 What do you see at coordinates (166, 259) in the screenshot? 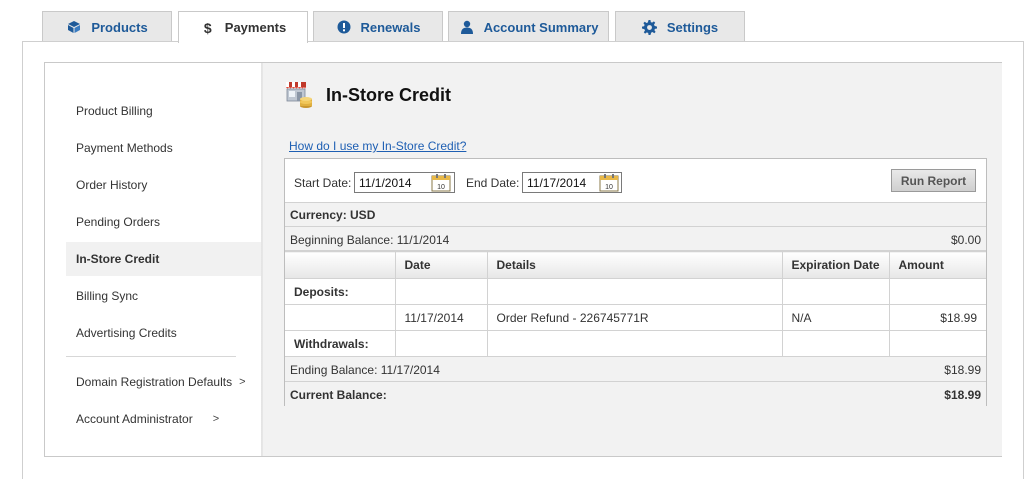
I see `sidebar-item-in-store-credit: In-Store Credit` at bounding box center [166, 259].